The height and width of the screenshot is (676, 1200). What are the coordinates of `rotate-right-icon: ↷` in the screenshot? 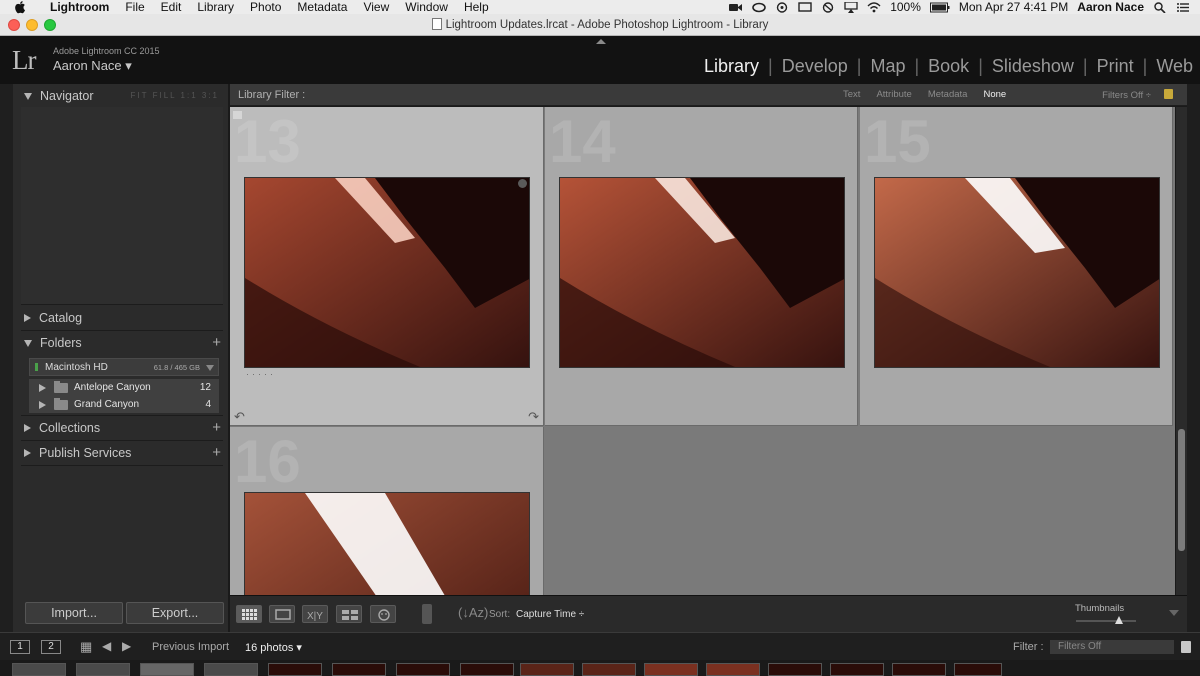 It's located at (533, 417).